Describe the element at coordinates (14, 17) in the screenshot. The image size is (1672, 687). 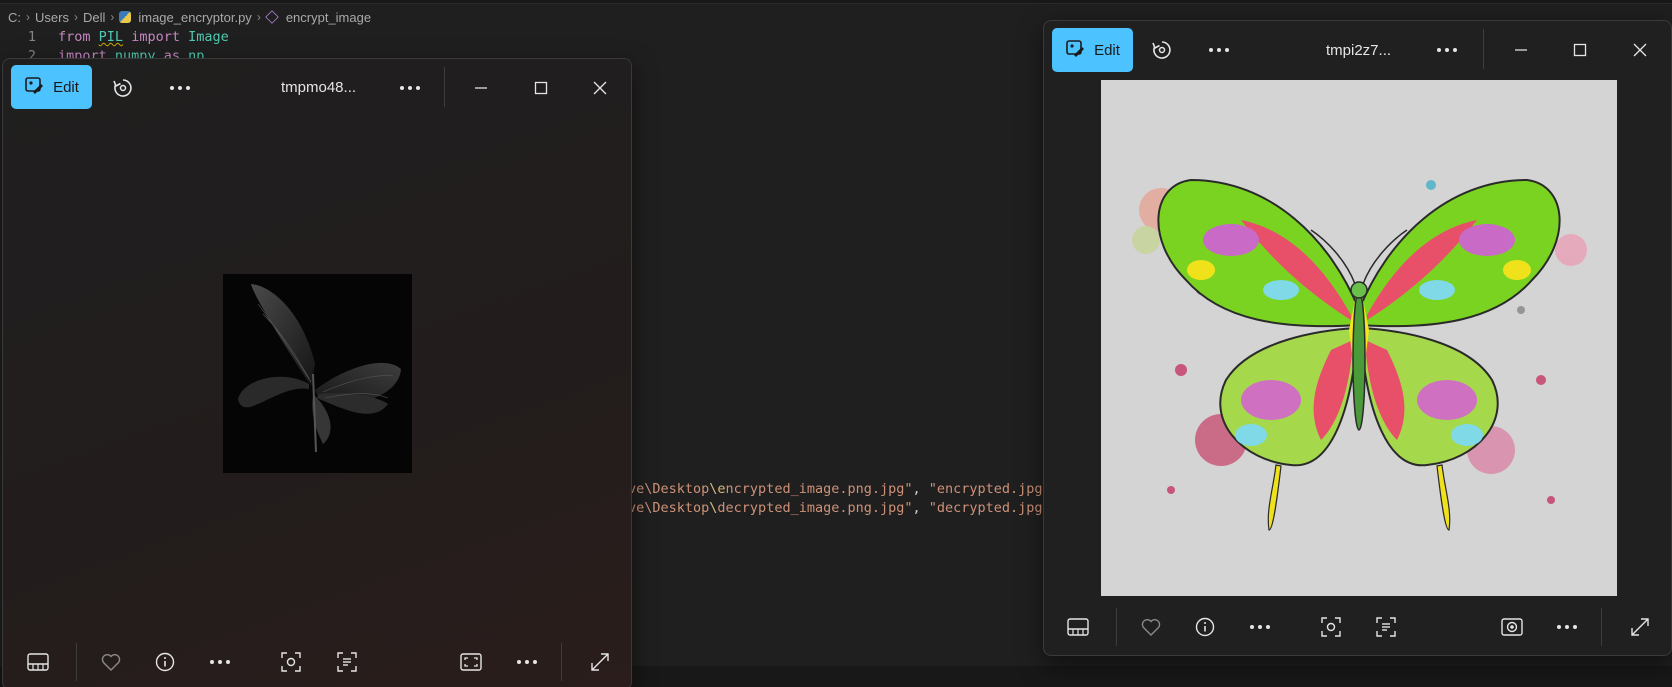
I see `breadcrumb-drive: C:` at that location.